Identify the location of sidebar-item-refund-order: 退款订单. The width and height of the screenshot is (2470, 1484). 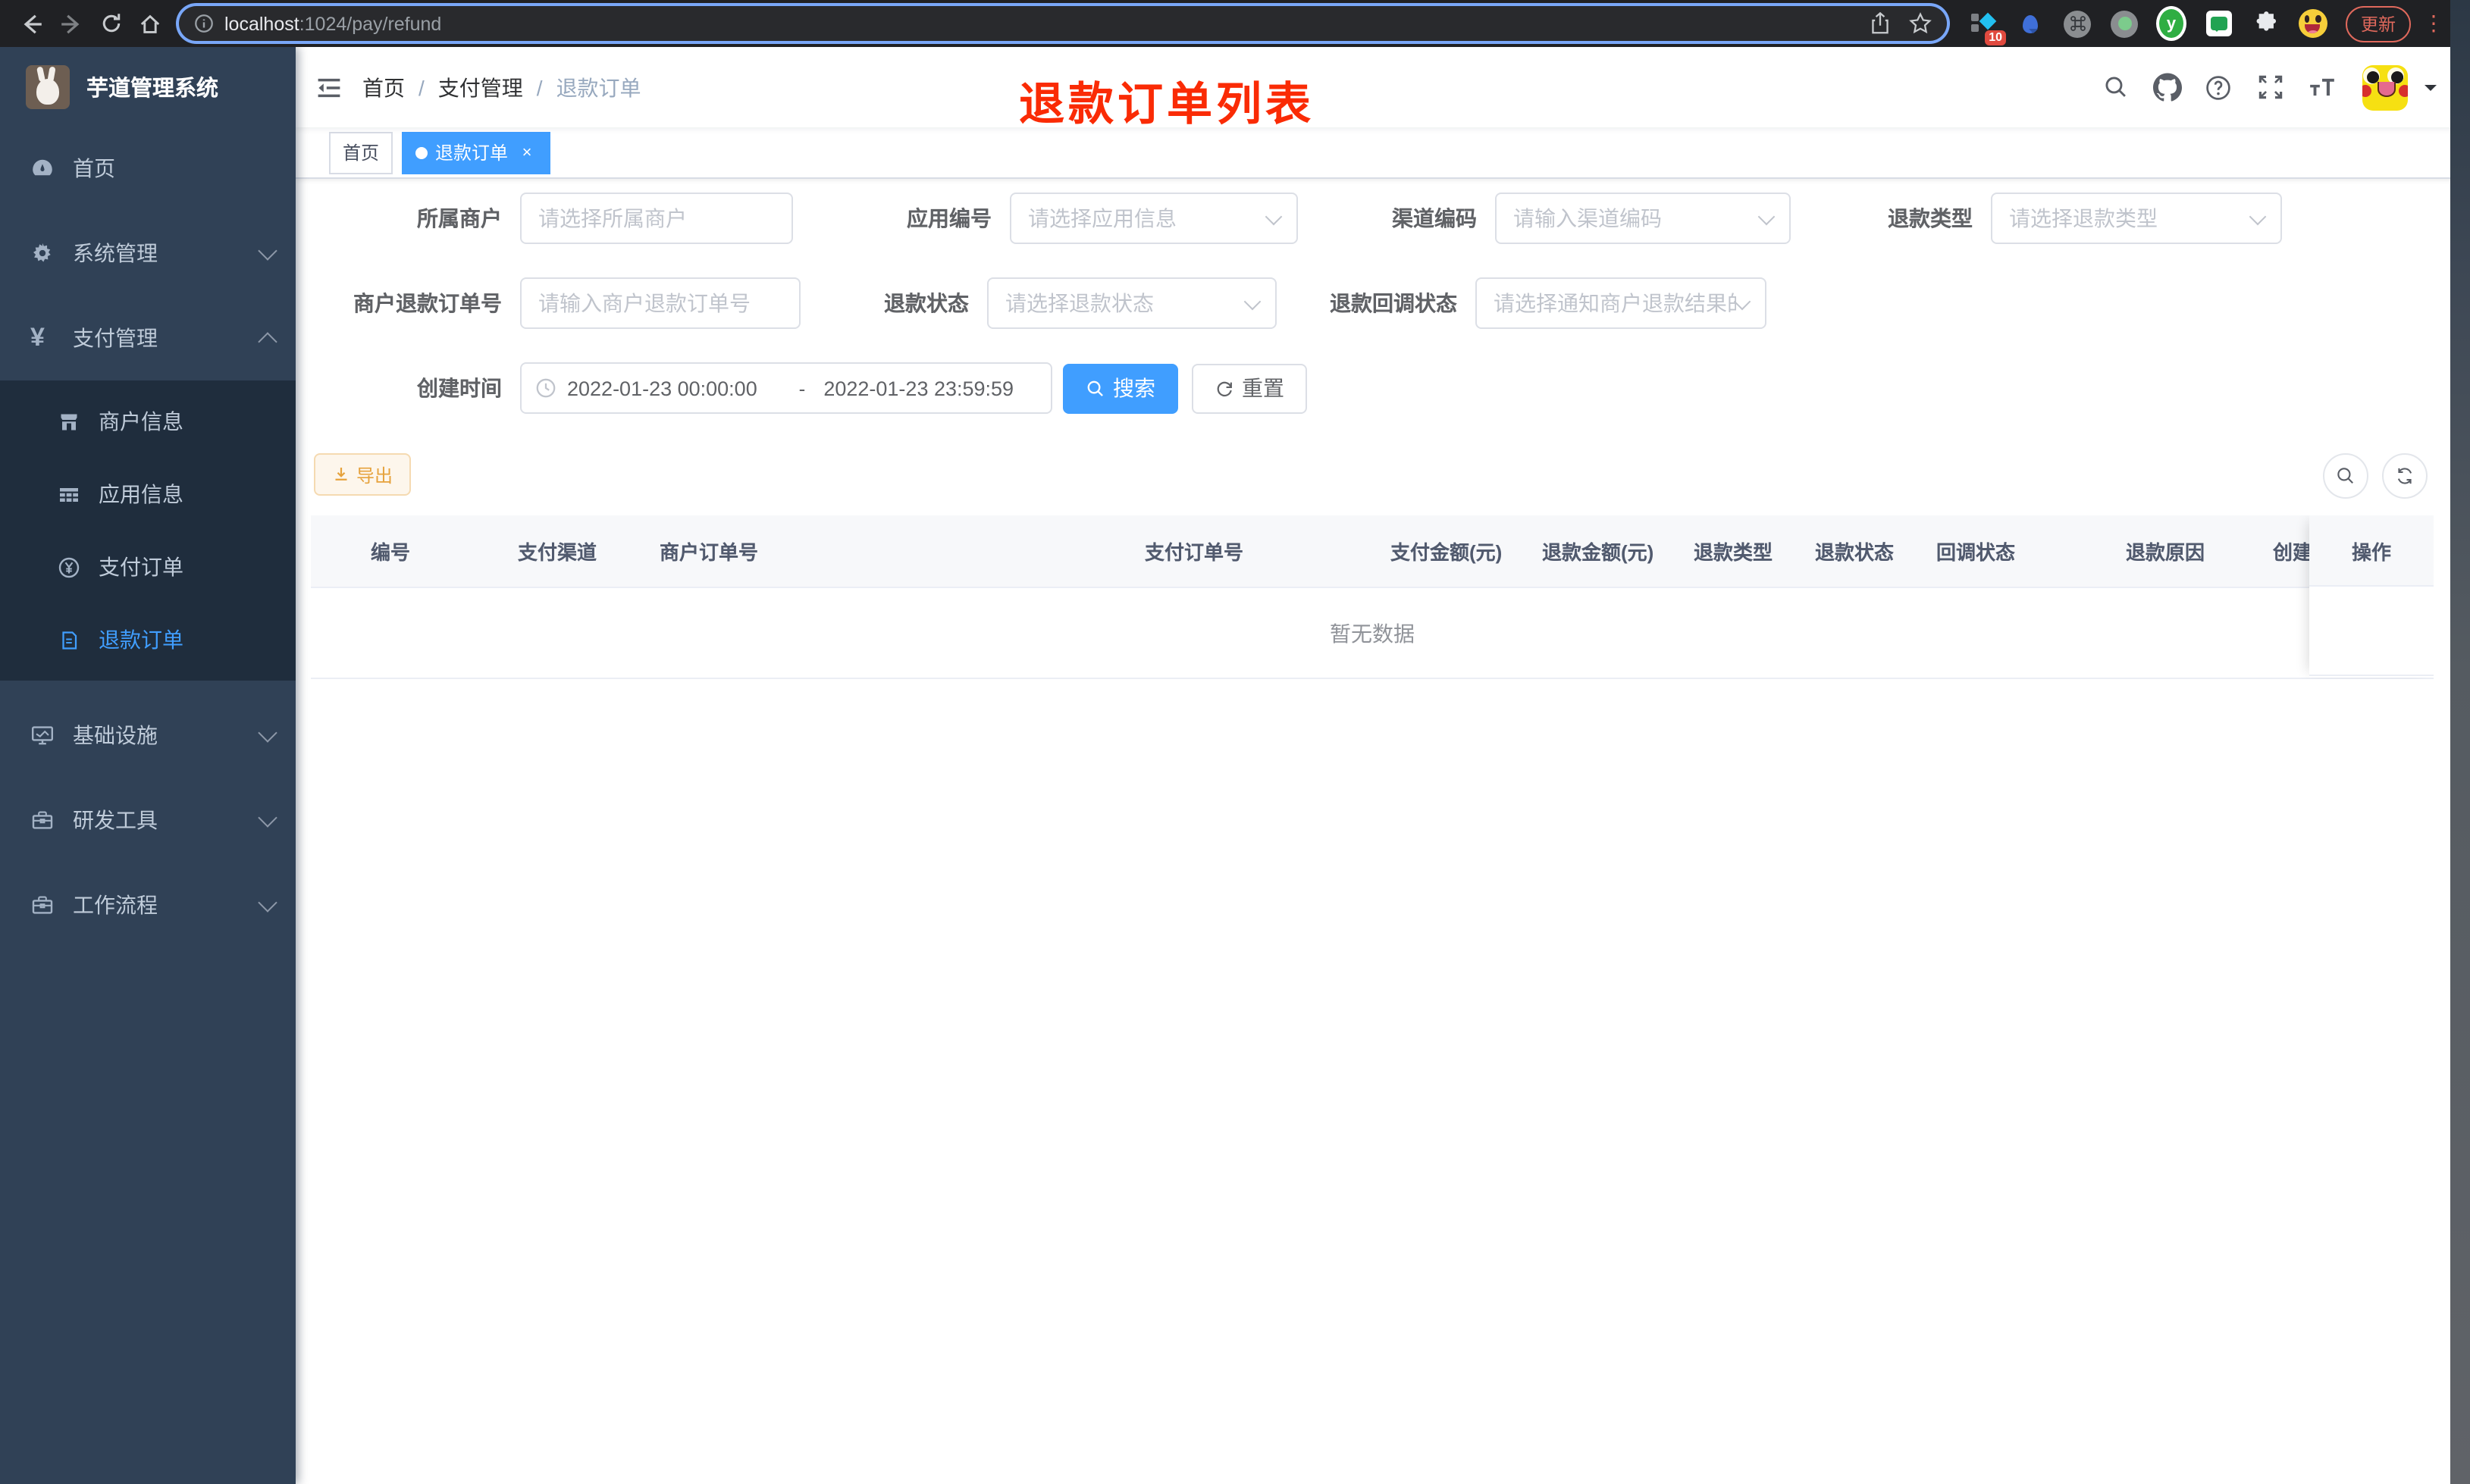
(148, 639).